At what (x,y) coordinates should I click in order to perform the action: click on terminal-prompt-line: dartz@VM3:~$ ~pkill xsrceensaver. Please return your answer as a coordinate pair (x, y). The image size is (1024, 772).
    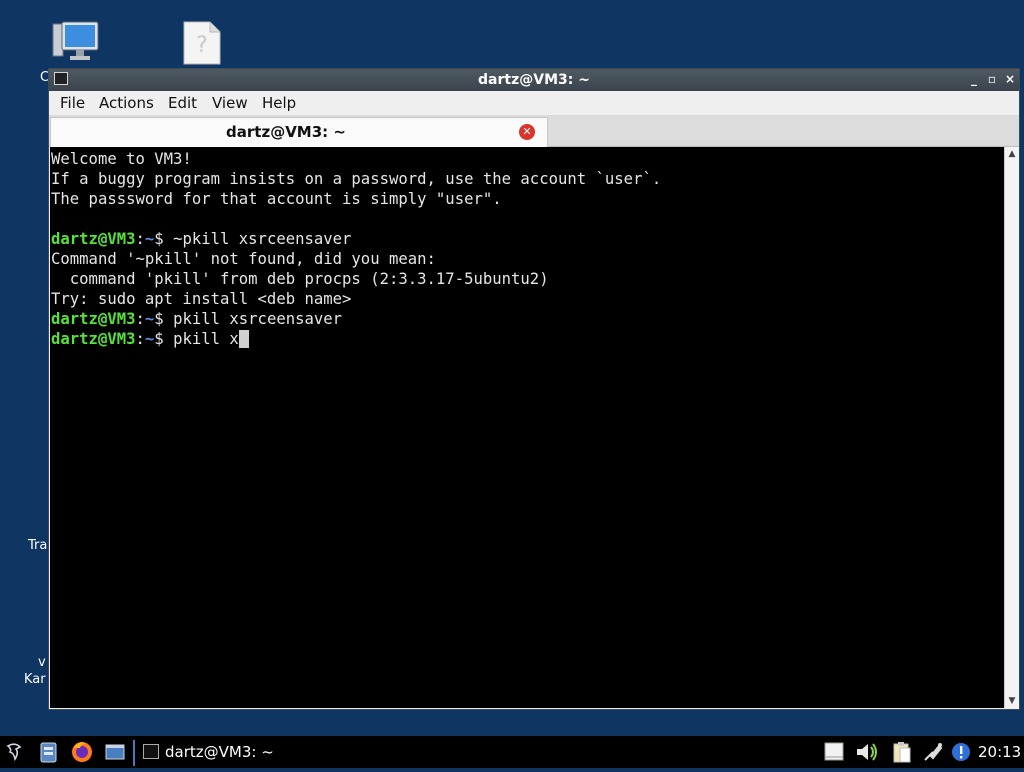
    Looking at the image, I should click on (527, 239).